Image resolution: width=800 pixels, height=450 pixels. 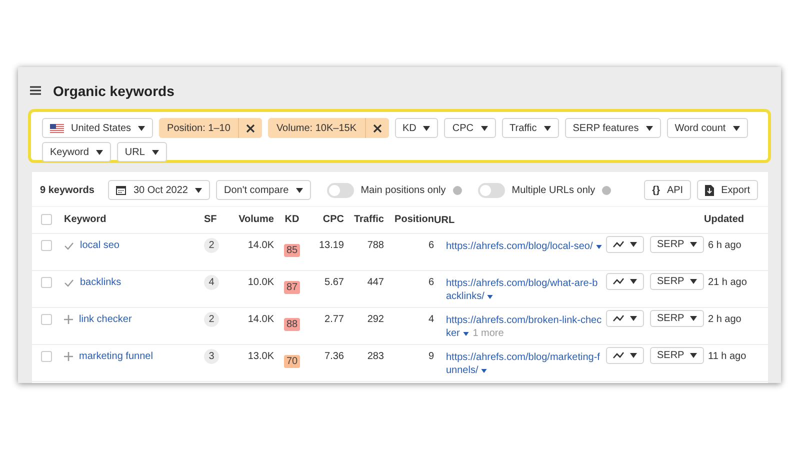 What do you see at coordinates (520, 220) in the screenshot?
I see `column-header: URL` at bounding box center [520, 220].